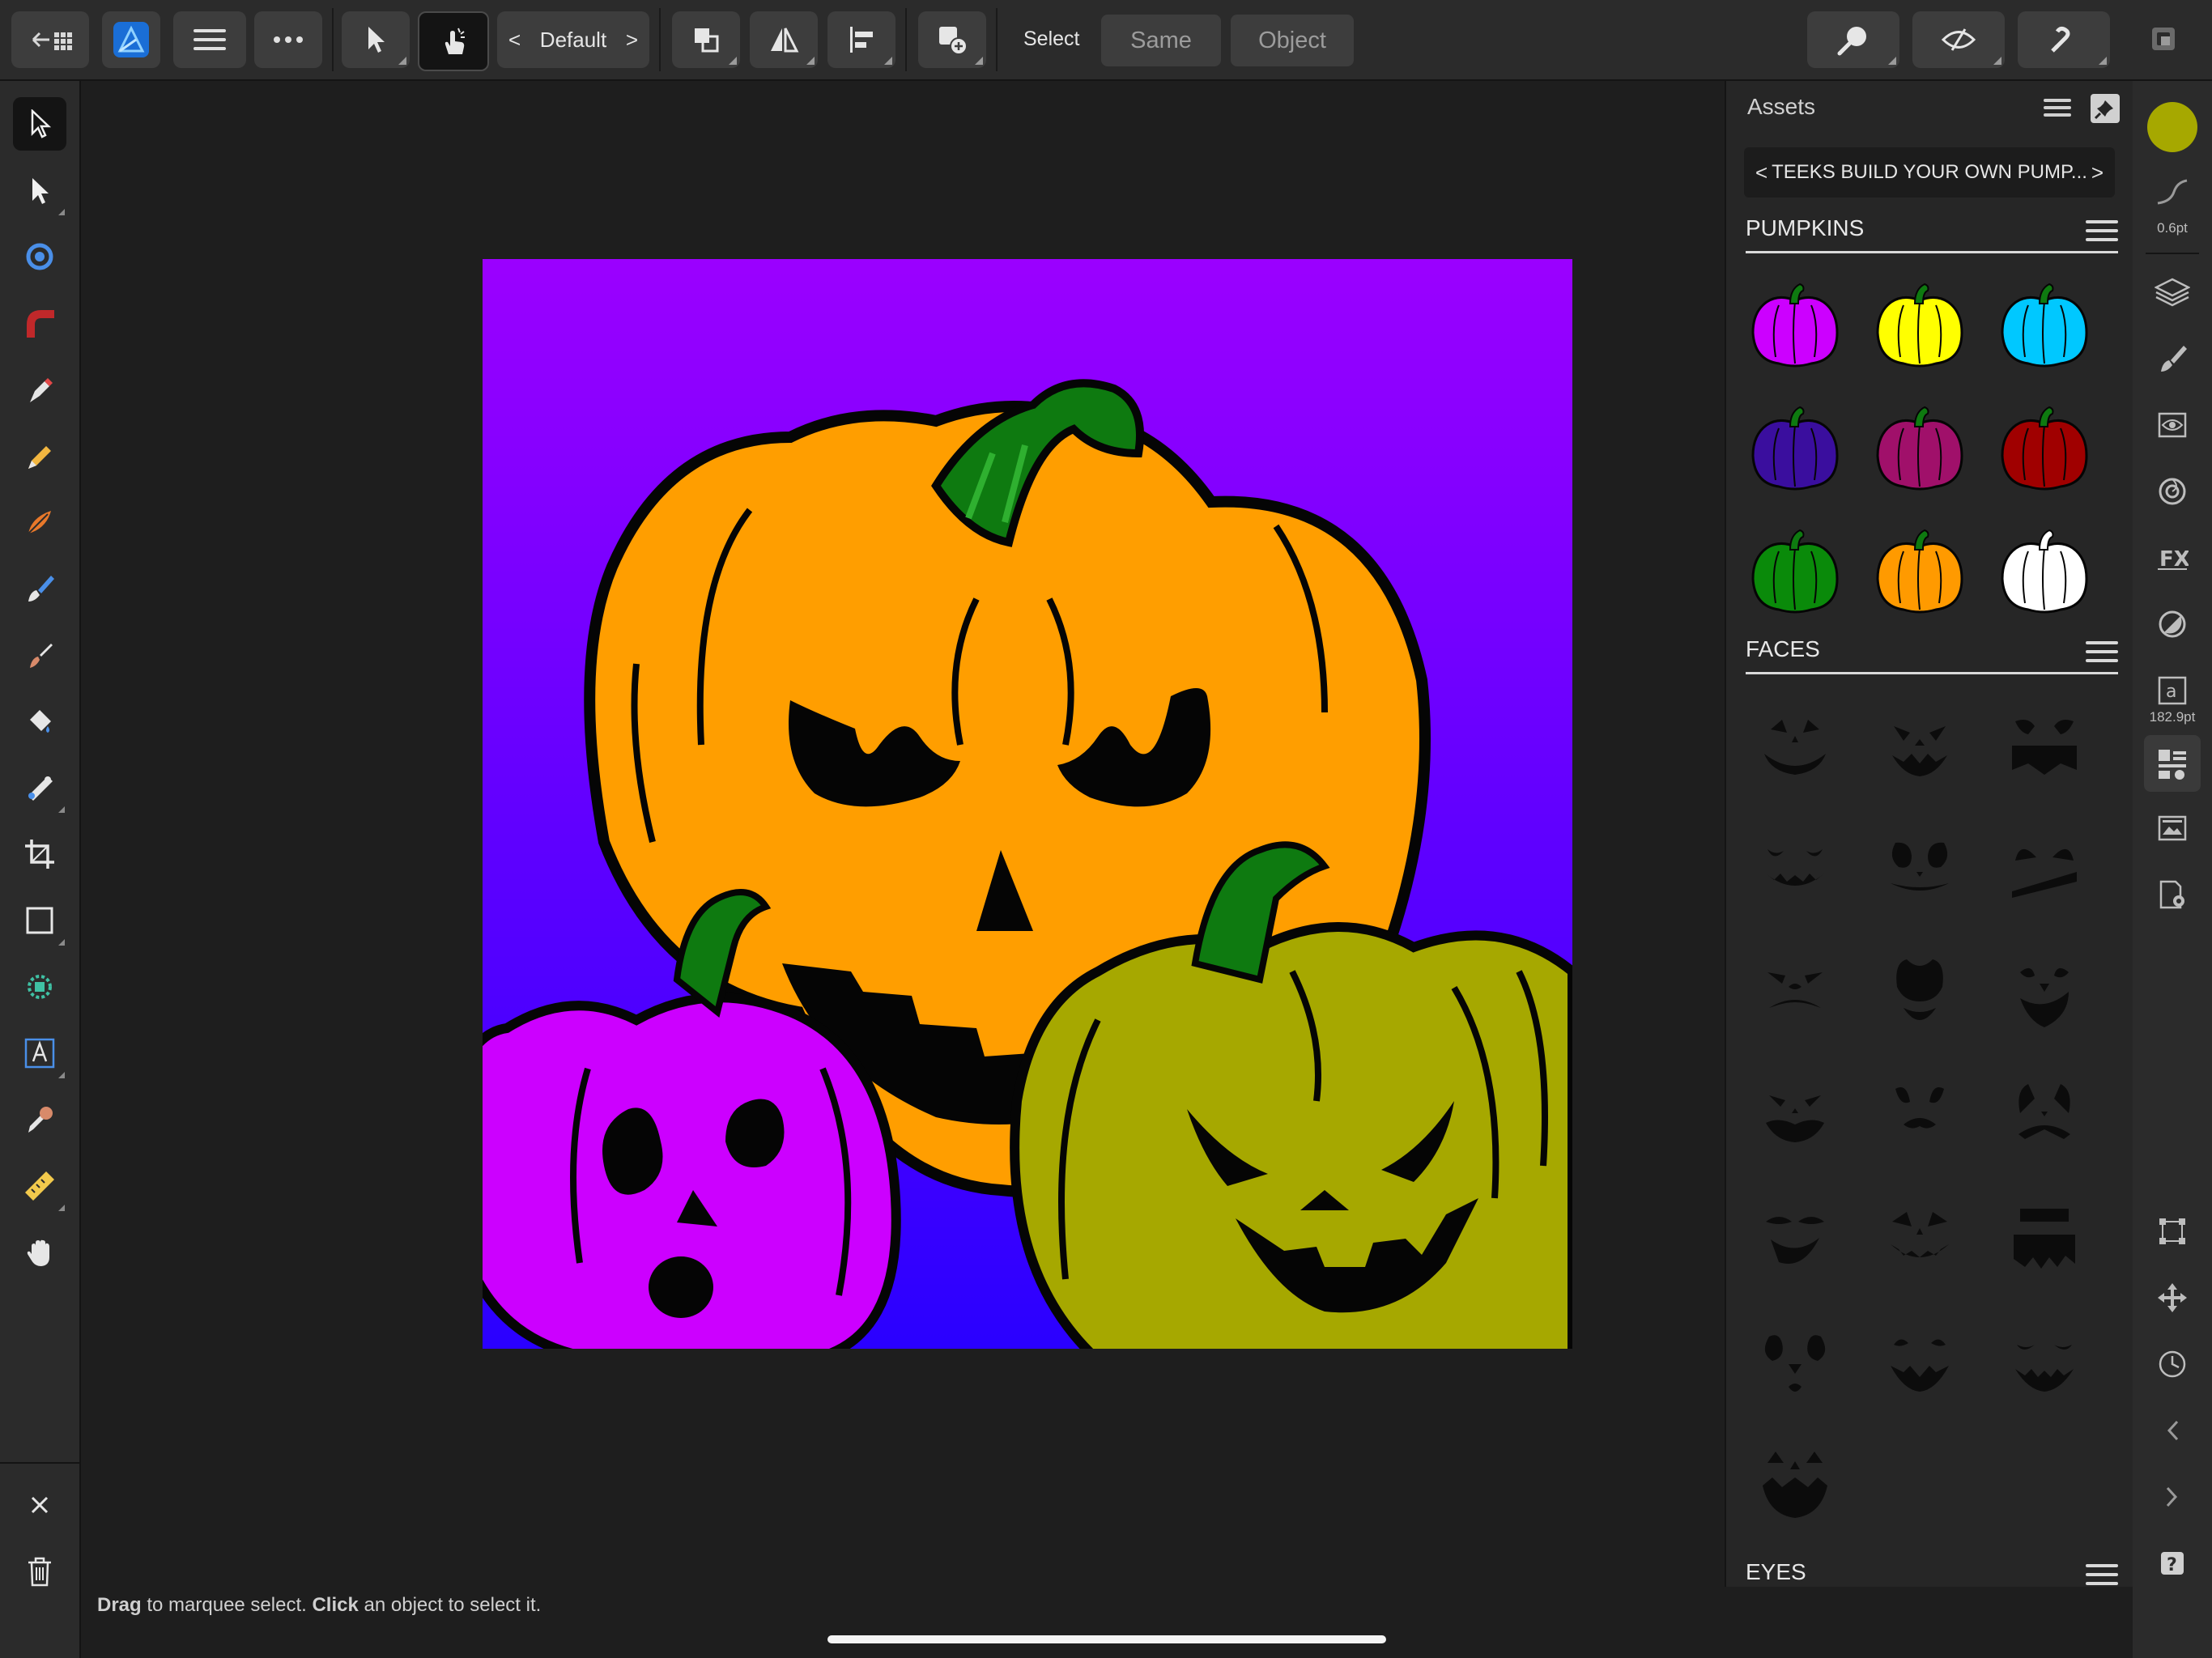 Image resolution: width=2212 pixels, height=1658 pixels. What do you see at coordinates (1293, 40) in the screenshot?
I see `select-object-button: Object` at bounding box center [1293, 40].